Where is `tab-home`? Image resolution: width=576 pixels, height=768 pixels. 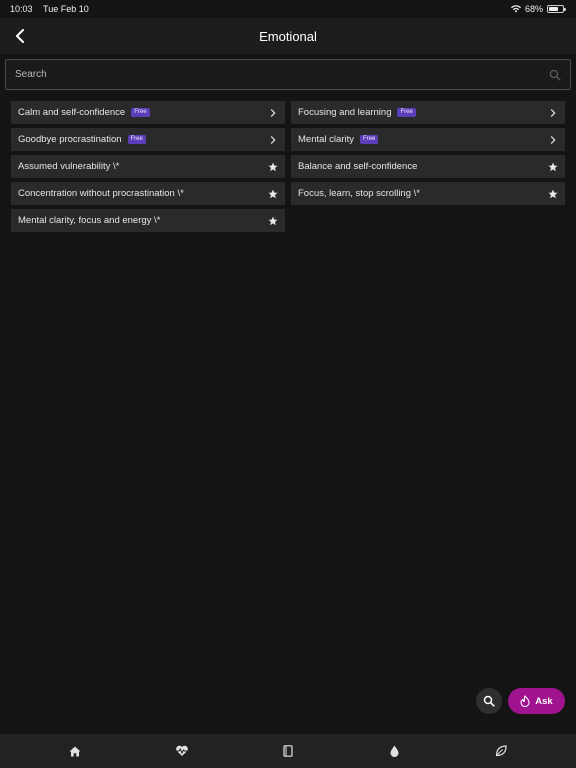
tab-home is located at coordinates (75, 751).